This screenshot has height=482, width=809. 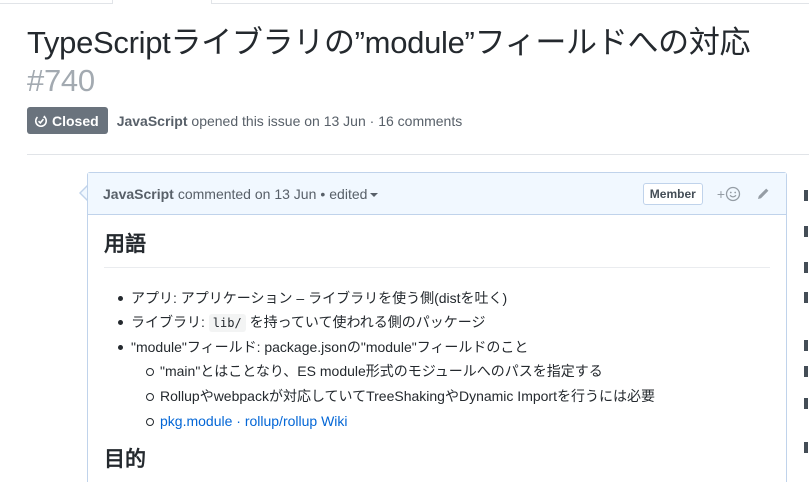 I want to click on rollup-wiki-link: pkg.module · rollup/rollup Wiki, so click(x=254, y=421).